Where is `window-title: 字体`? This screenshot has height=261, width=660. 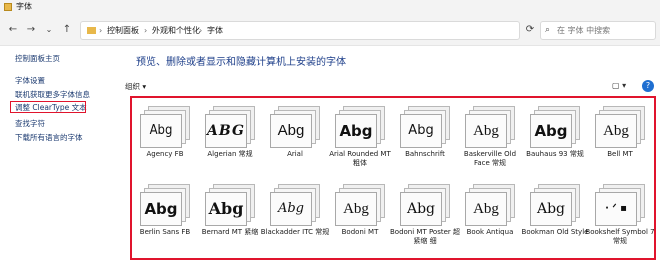 window-title: 字体 is located at coordinates (24, 6).